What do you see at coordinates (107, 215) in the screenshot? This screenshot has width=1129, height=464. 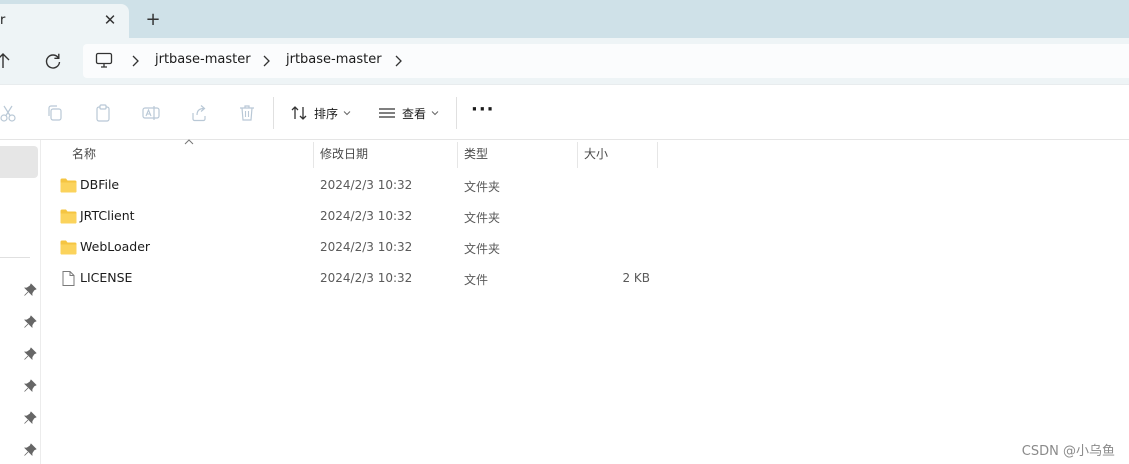 I see `file-name: JRTClient` at bounding box center [107, 215].